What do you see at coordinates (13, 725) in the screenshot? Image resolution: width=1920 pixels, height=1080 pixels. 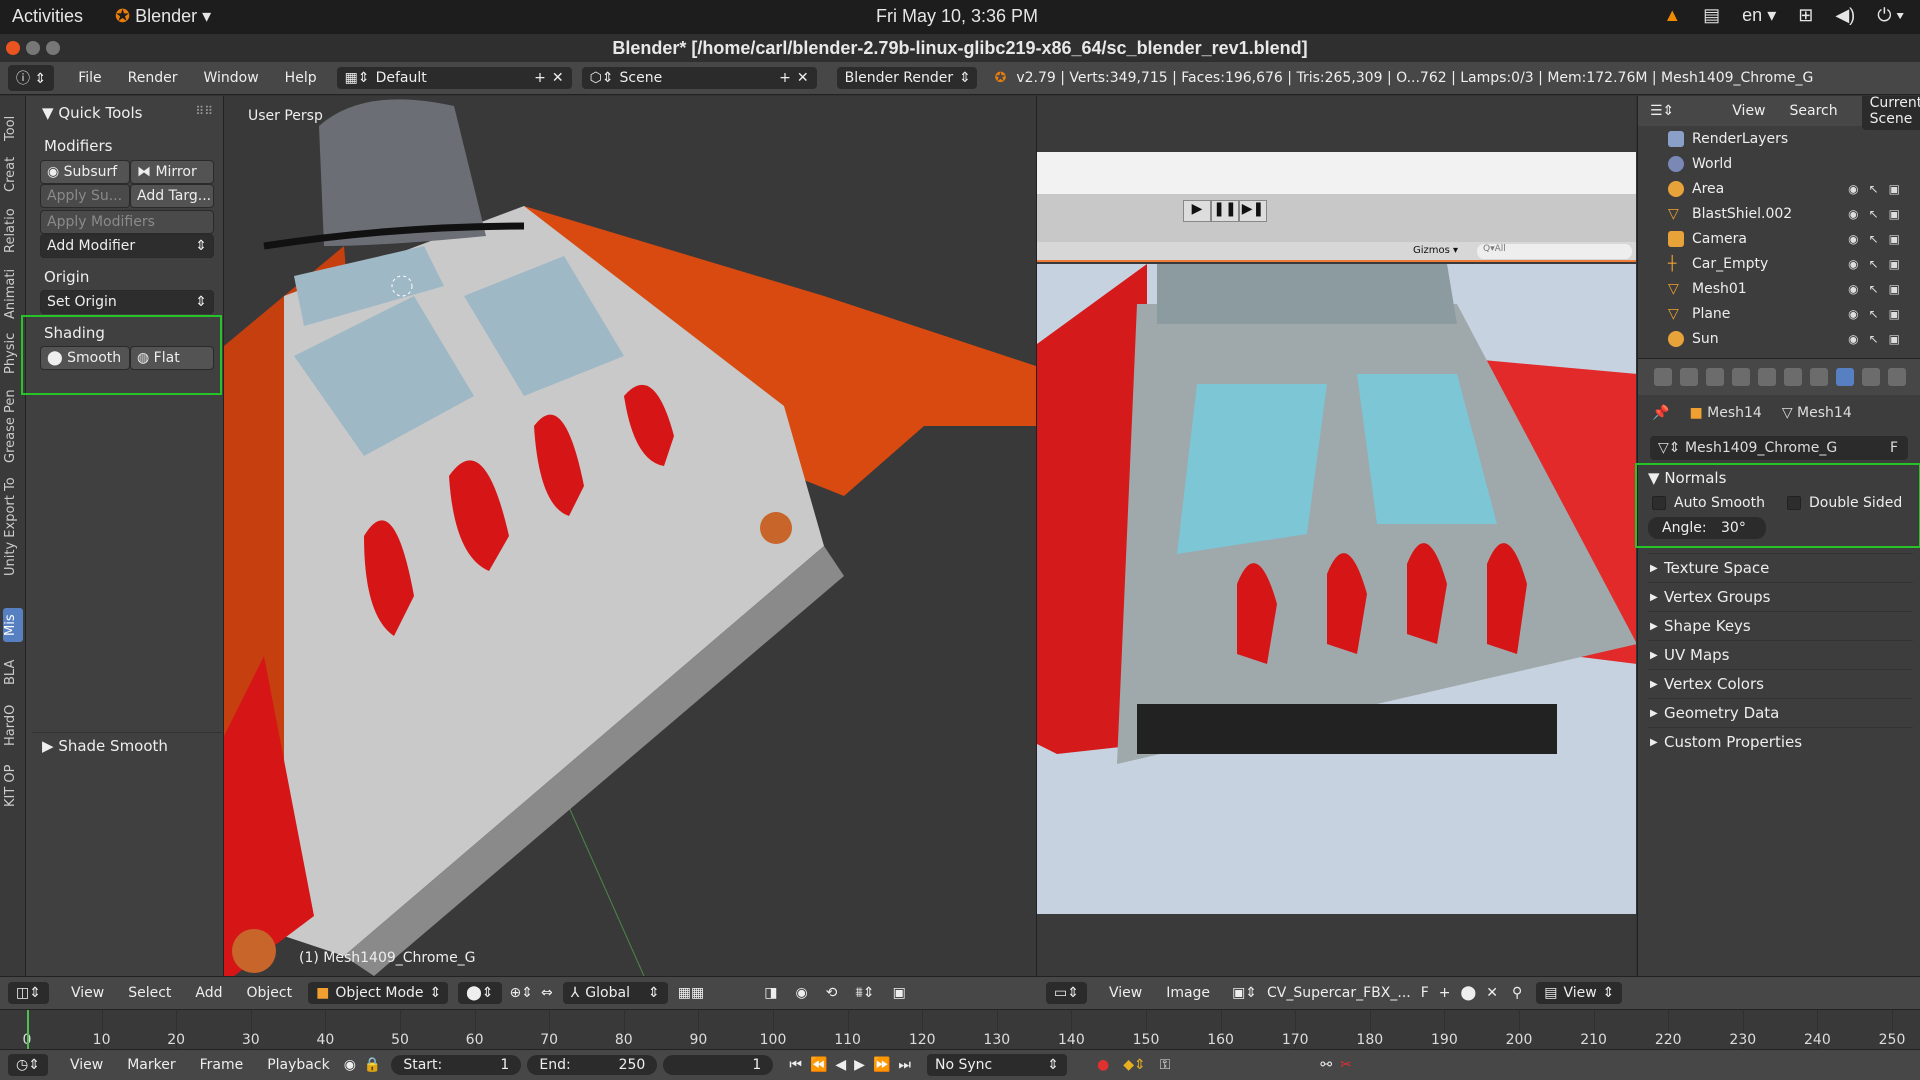 I see `tab-hardops: HardO` at bounding box center [13, 725].